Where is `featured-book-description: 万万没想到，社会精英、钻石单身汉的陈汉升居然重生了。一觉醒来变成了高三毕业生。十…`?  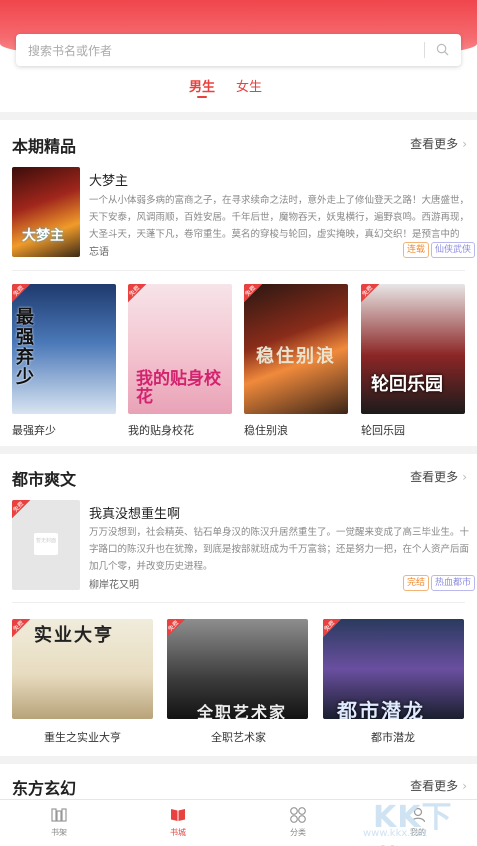
featured-book-description: 万万没想到，社会精英、钻石单身汉的陈汉升居然重生了。一觉醒来变成了高三毕业生。十… is located at coordinates (279, 549).